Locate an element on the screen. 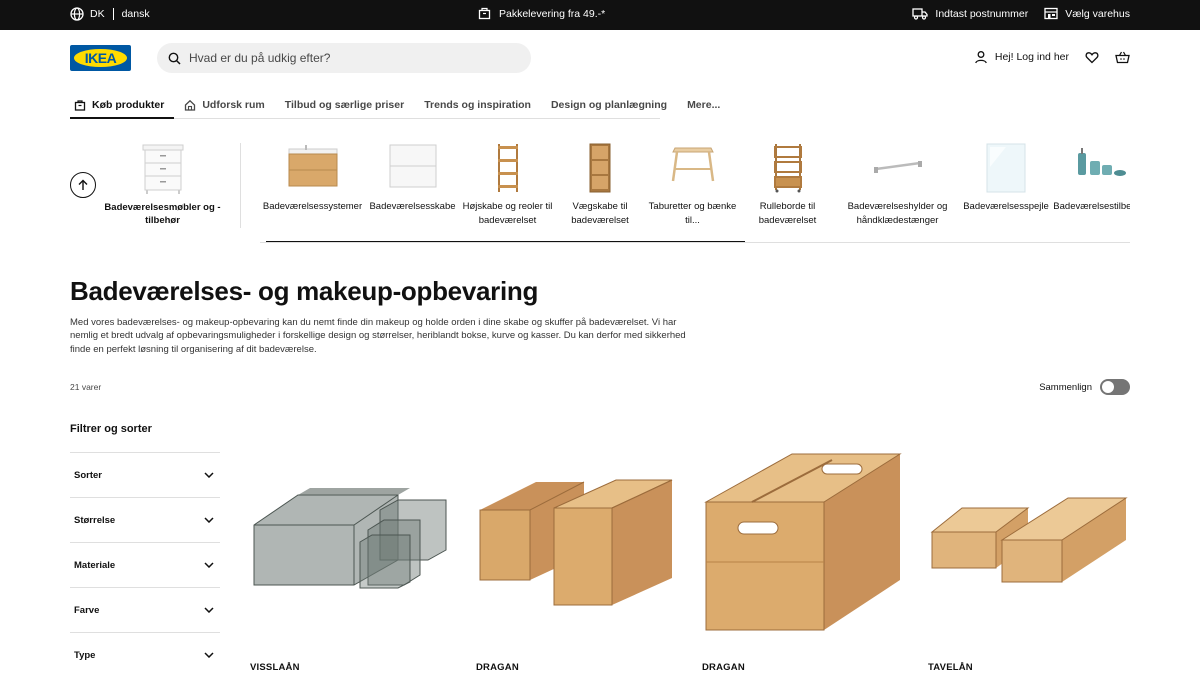 The width and height of the screenshot is (1200, 675). compare-toggle: Sammenlign is located at coordinates (1084, 387).